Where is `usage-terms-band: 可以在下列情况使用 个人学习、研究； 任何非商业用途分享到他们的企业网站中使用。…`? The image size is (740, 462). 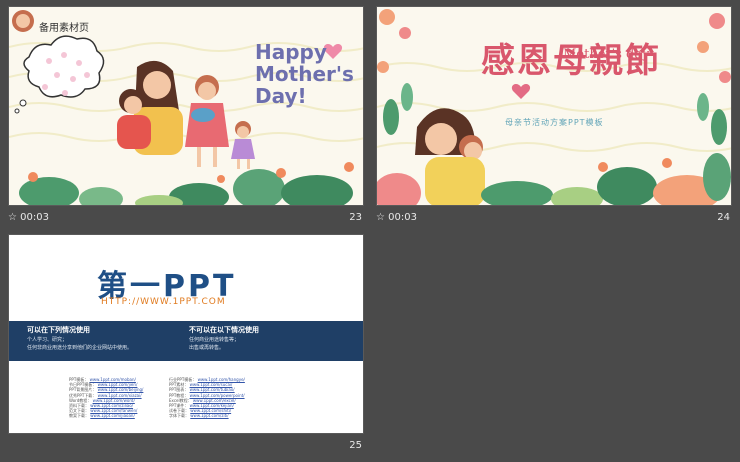 usage-terms-band: 可以在下列情况使用 个人学习、研究； 任何非商业用途分享到他们的企业网站中使用。… is located at coordinates (186, 341).